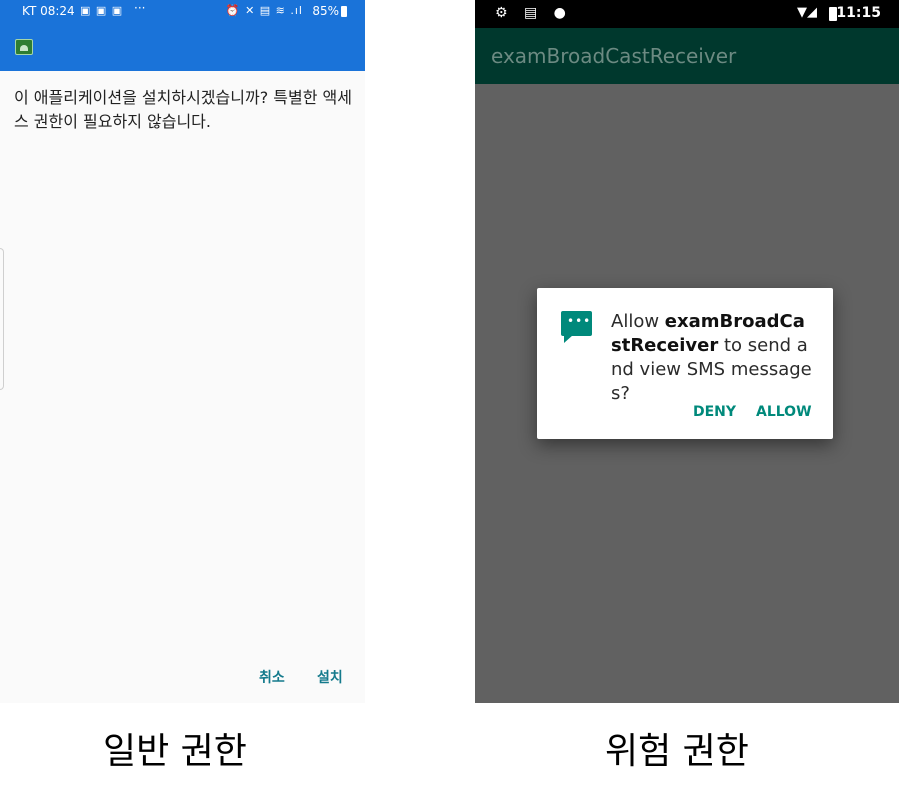 Image resolution: width=899 pixels, height=793 pixels. What do you see at coordinates (330, 677) in the screenshot?
I see `install-button: 설치` at bounding box center [330, 677].